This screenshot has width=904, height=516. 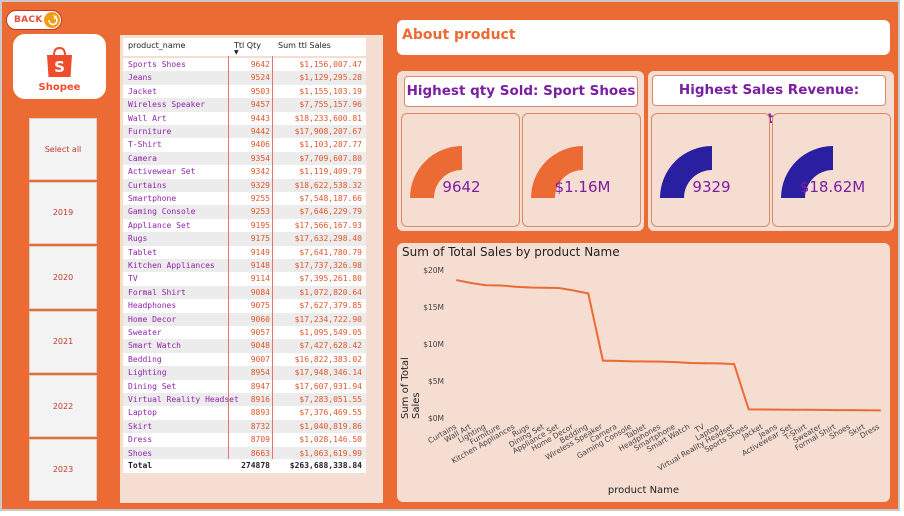 I want to click on table-row: Jacket 9503 $1,155,103.19, so click(x=244, y=91).